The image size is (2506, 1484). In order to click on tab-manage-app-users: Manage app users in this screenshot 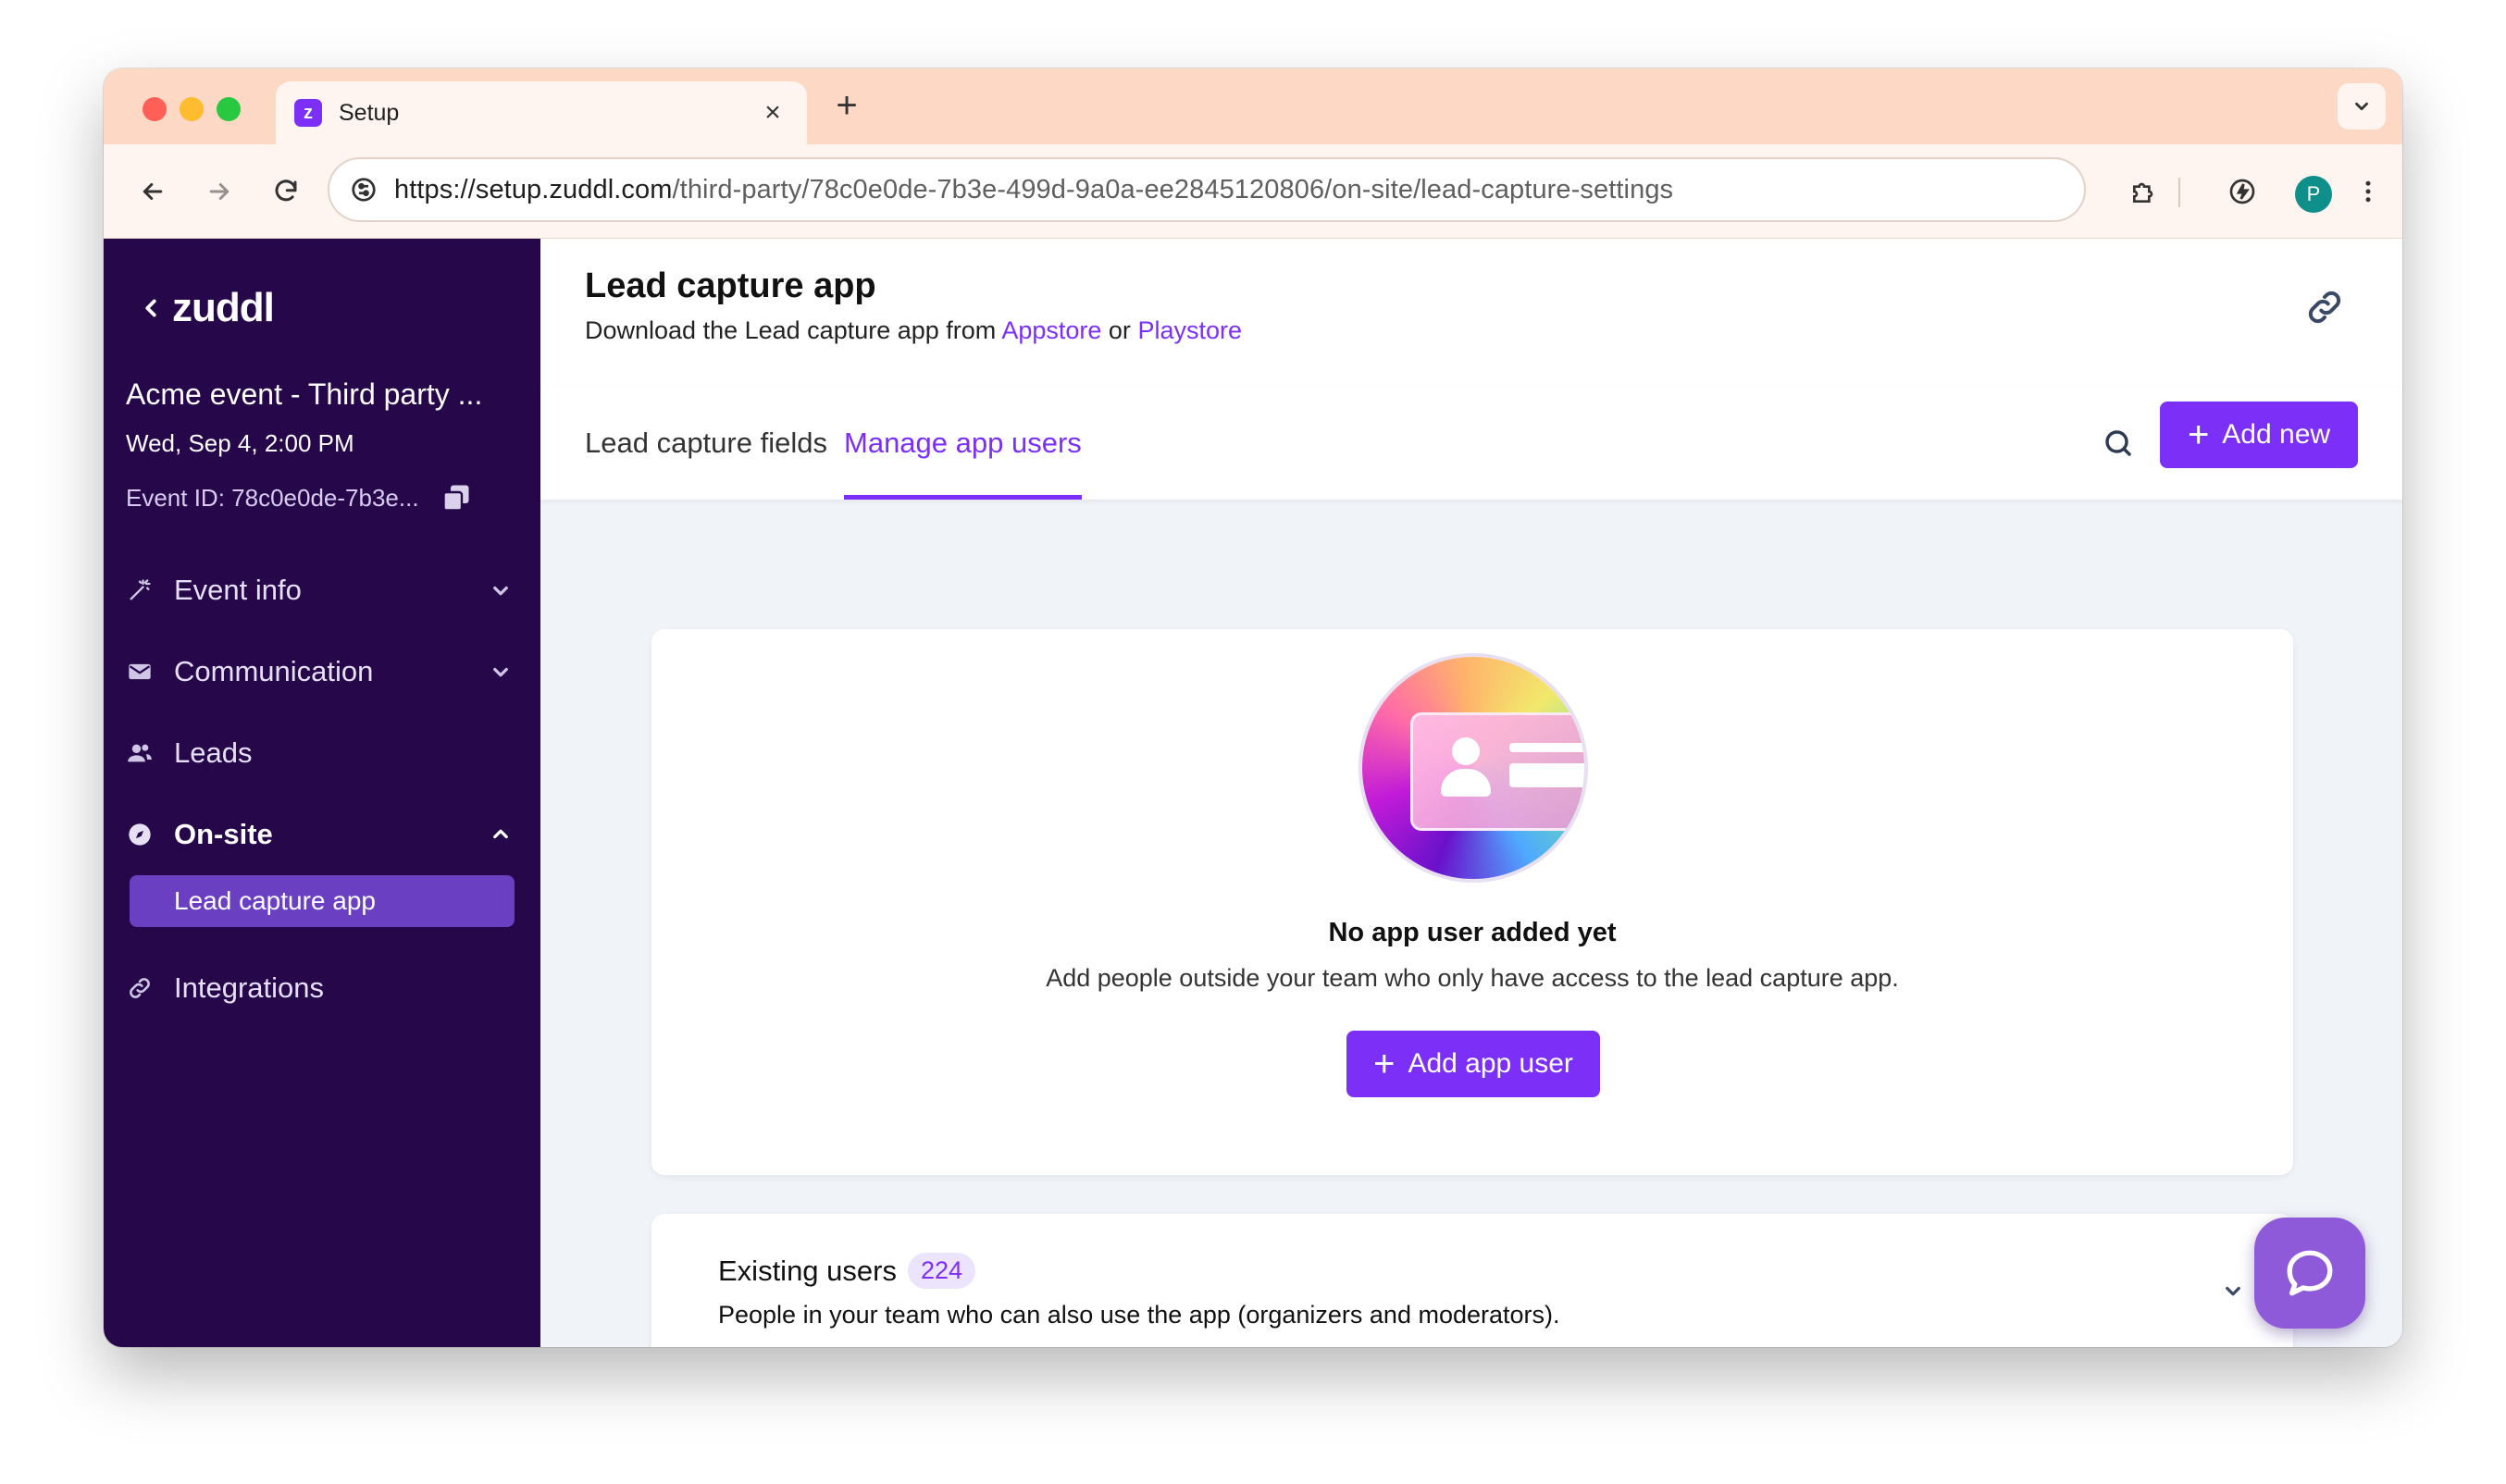, I will do `click(963, 444)`.